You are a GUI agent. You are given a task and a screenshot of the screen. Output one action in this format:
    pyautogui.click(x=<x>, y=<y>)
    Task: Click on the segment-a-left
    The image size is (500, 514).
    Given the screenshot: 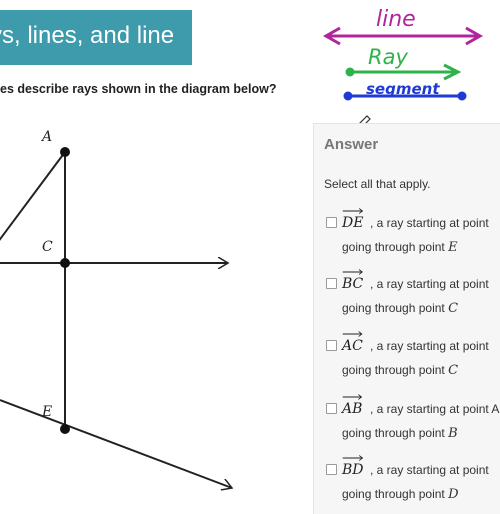 What is the action you would take?
    pyautogui.click(x=33, y=196)
    